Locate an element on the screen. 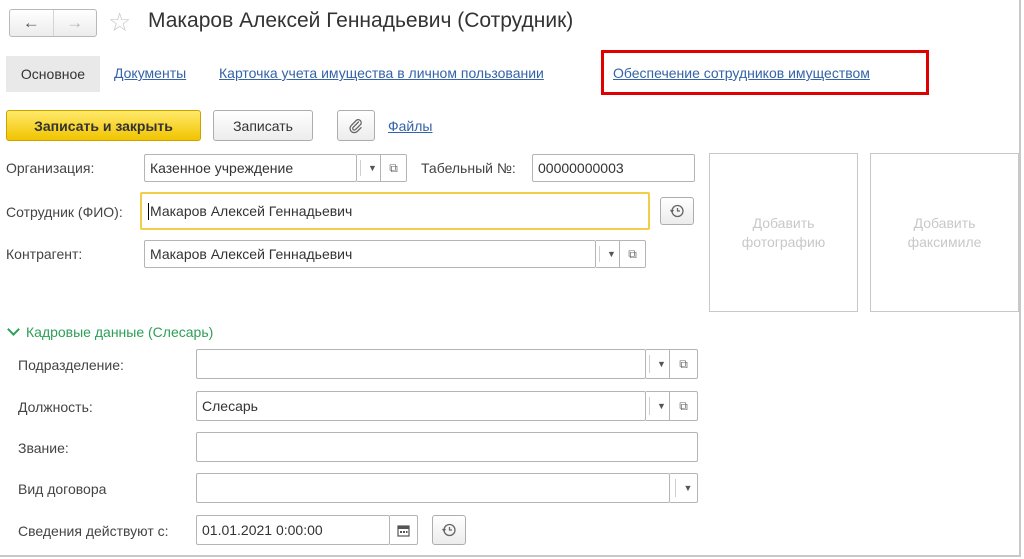 Image resolution: width=1024 pixels, height=559 pixels. organization-open-button: ⧉ is located at coordinates (394, 168).